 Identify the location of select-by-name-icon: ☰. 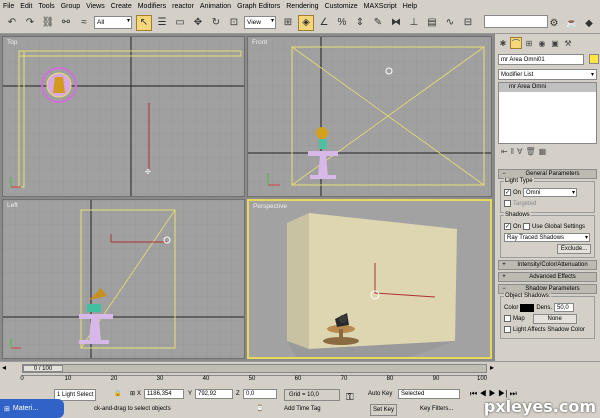
(162, 23).